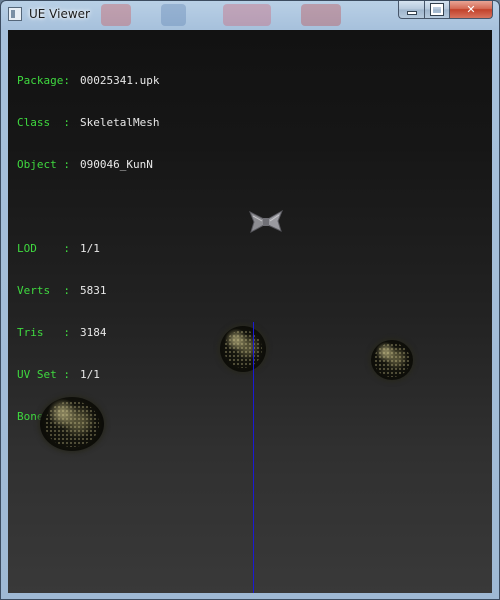 This screenshot has width=500, height=600. What do you see at coordinates (93, 332) in the screenshot?
I see `info-value: 3184` at bounding box center [93, 332].